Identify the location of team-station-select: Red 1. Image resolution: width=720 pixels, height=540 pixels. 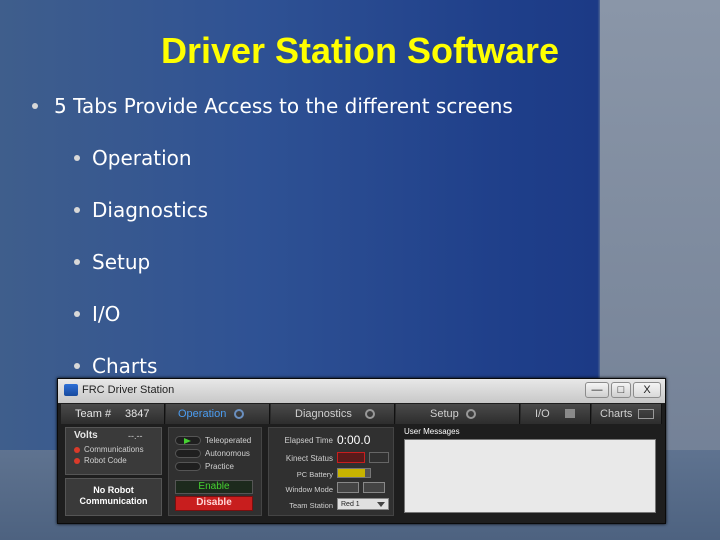
(363, 504).